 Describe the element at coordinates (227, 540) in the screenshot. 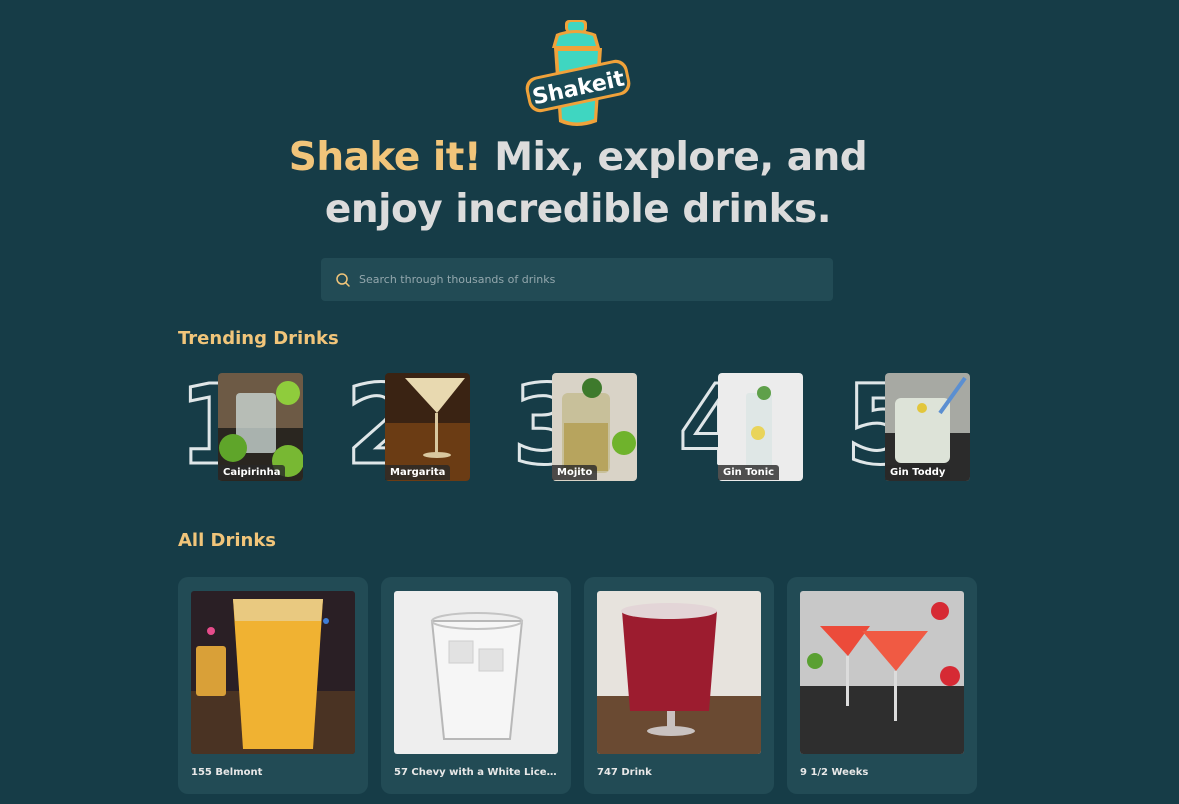

I see `all-drinks-title: All Drinks` at that location.